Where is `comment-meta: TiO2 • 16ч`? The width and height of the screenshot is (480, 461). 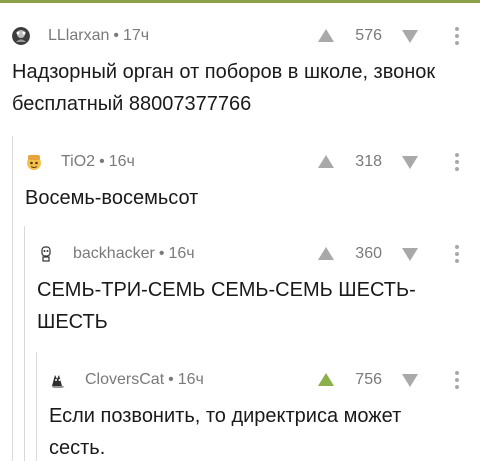
comment-meta: TiO2 • 16ч is located at coordinates (98, 162).